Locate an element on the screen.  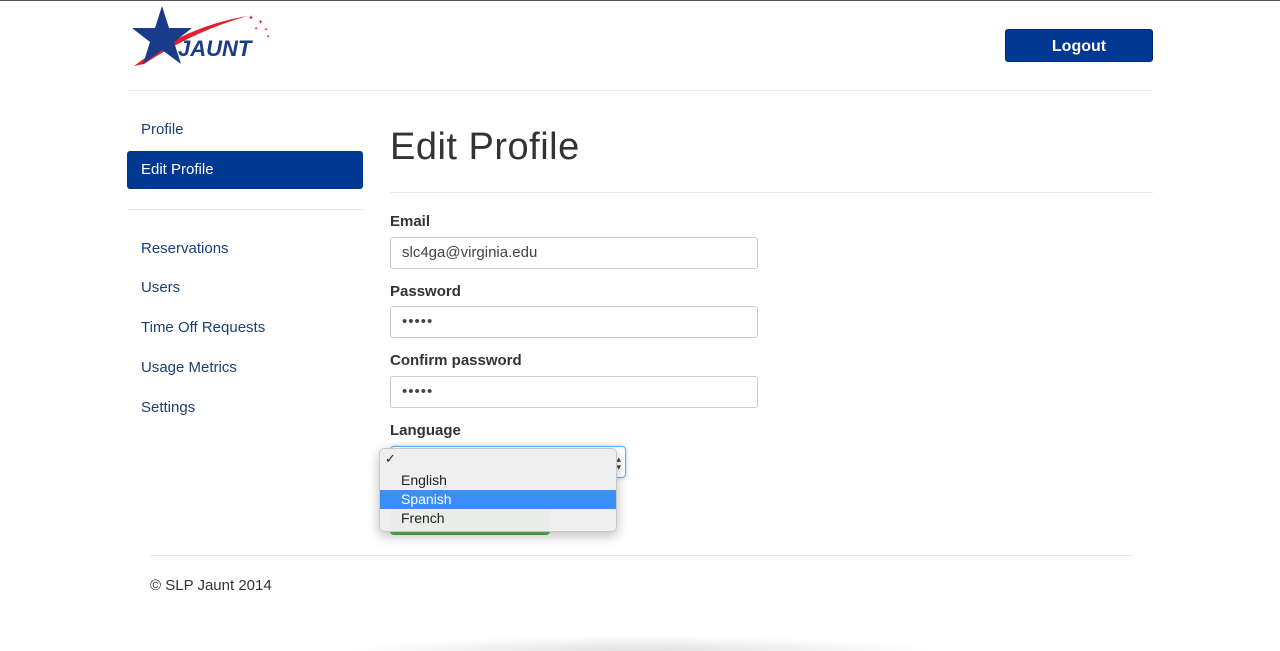
jaunt-logo: ✦ ✦ ✦ ✦ ✦ JAUNT is located at coordinates (200, 37).